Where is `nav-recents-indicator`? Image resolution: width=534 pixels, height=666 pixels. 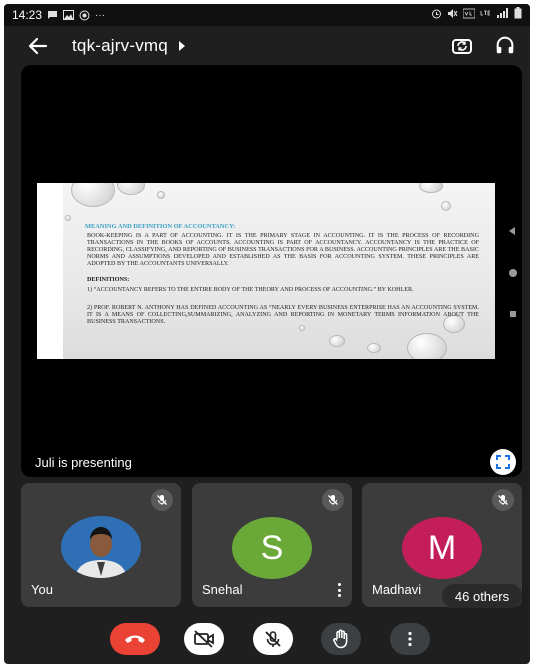 nav-recents-indicator is located at coordinates (513, 314).